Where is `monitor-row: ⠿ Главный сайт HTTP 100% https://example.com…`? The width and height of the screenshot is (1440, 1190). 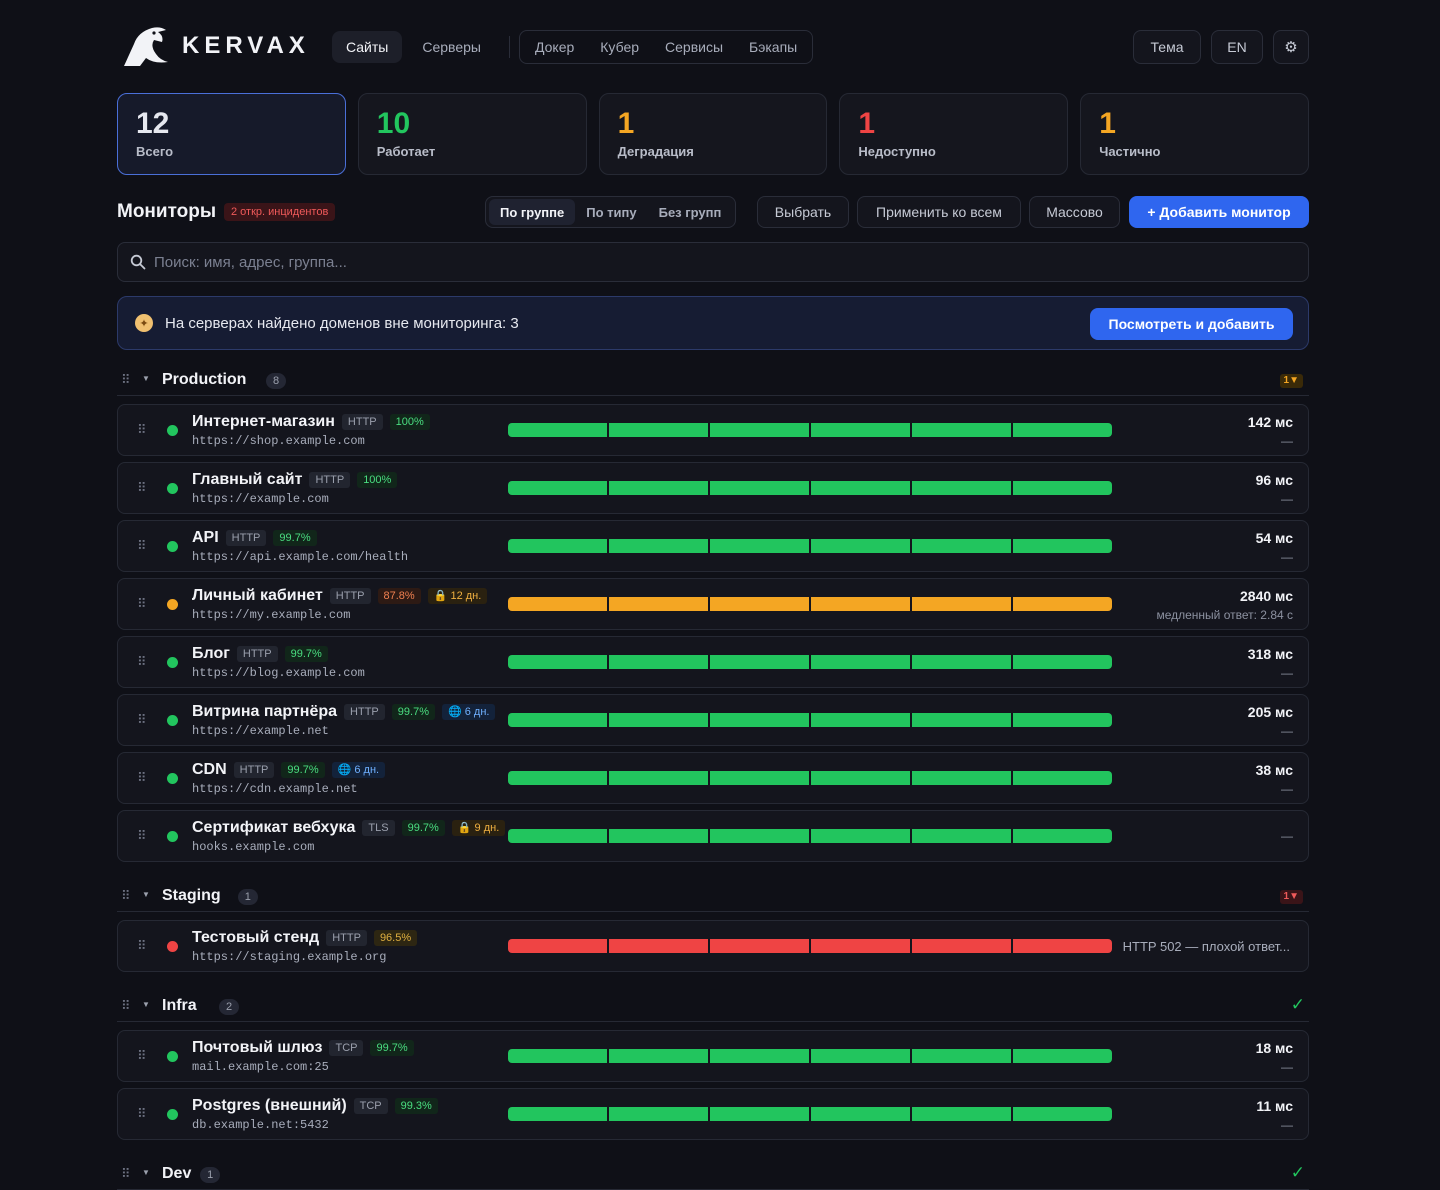 monitor-row: ⠿ Главный сайт HTTP 100% https://example.com… is located at coordinates (713, 488).